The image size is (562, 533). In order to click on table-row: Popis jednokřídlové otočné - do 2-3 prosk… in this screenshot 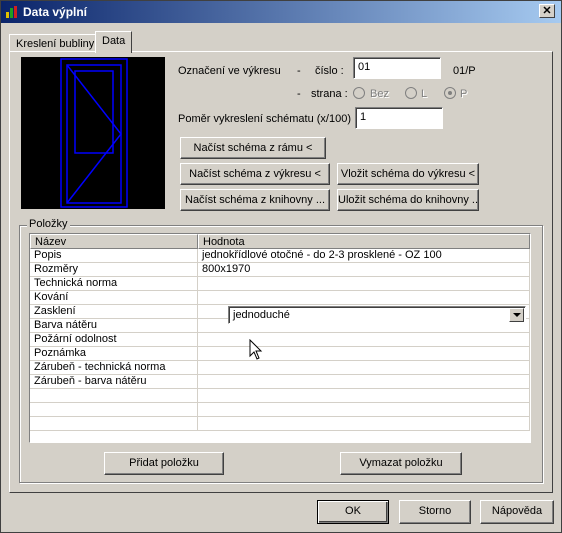, I will do `click(280, 256)`.